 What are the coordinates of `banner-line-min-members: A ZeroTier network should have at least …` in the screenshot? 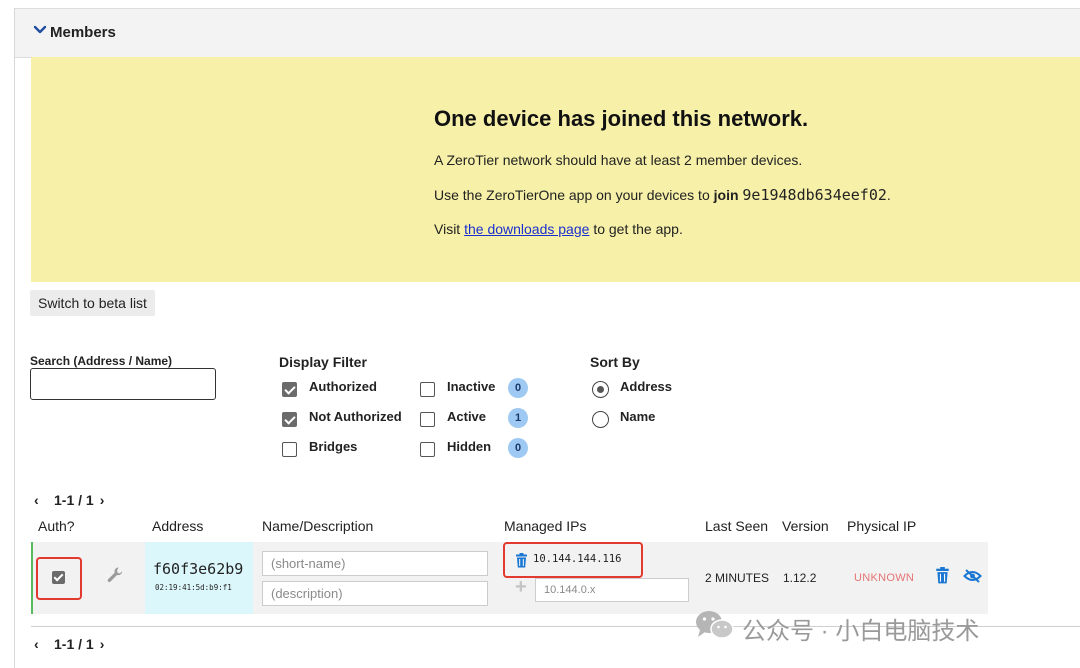 It's located at (618, 160).